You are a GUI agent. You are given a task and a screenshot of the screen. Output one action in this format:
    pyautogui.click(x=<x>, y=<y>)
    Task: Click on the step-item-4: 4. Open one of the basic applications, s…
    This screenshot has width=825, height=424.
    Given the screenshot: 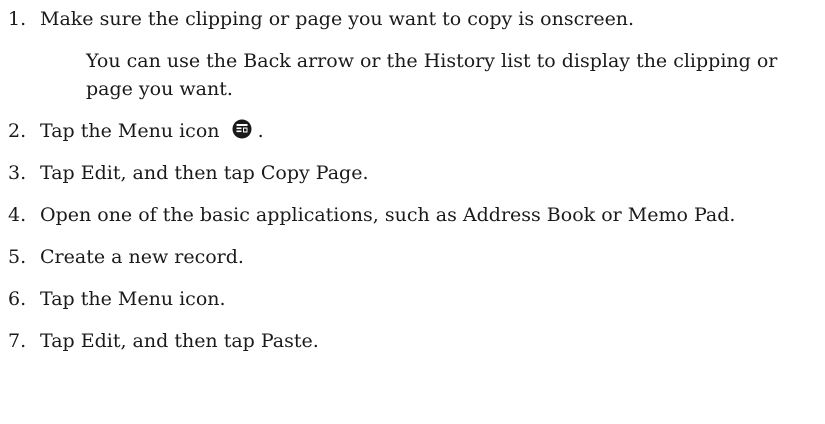 What is the action you would take?
    pyautogui.click(x=411, y=215)
    